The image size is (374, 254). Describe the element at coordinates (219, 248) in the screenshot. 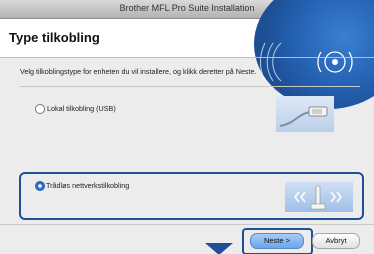

I see `down-arrow-icon` at that location.